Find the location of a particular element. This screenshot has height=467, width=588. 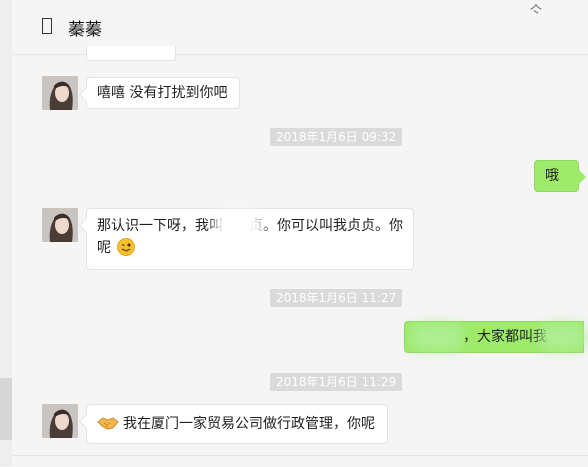

message-bubble-sent: 哦 is located at coordinates (560, 176).